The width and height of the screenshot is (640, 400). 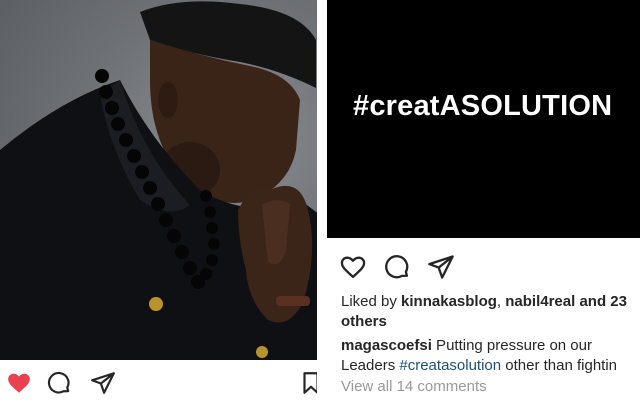 What do you see at coordinates (163, 380) in the screenshot?
I see `left-post-actions` at bounding box center [163, 380].